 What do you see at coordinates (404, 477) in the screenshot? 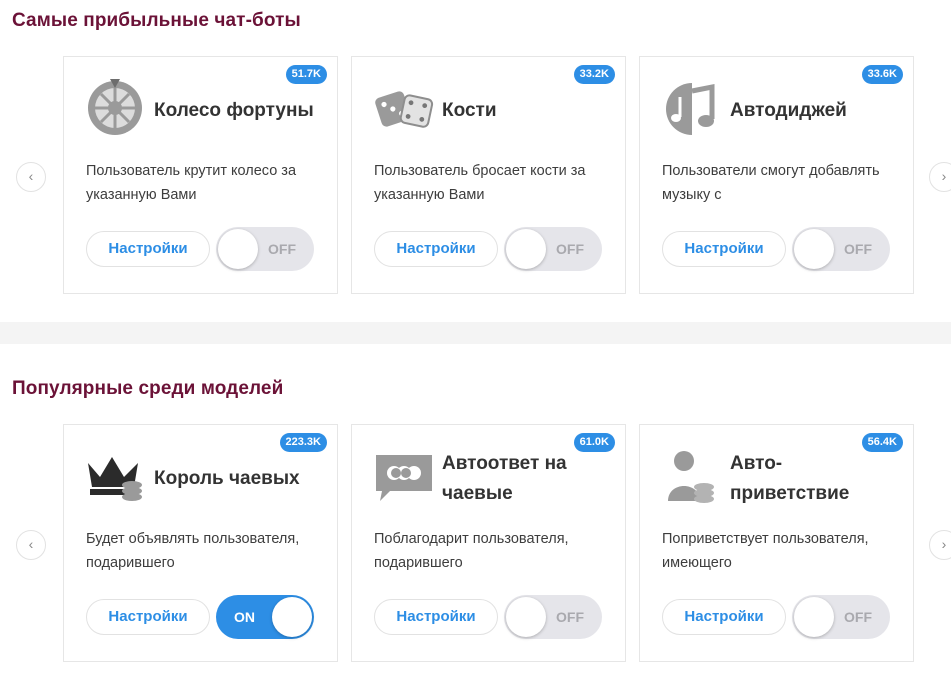
I see `chat-bubble-icon` at bounding box center [404, 477].